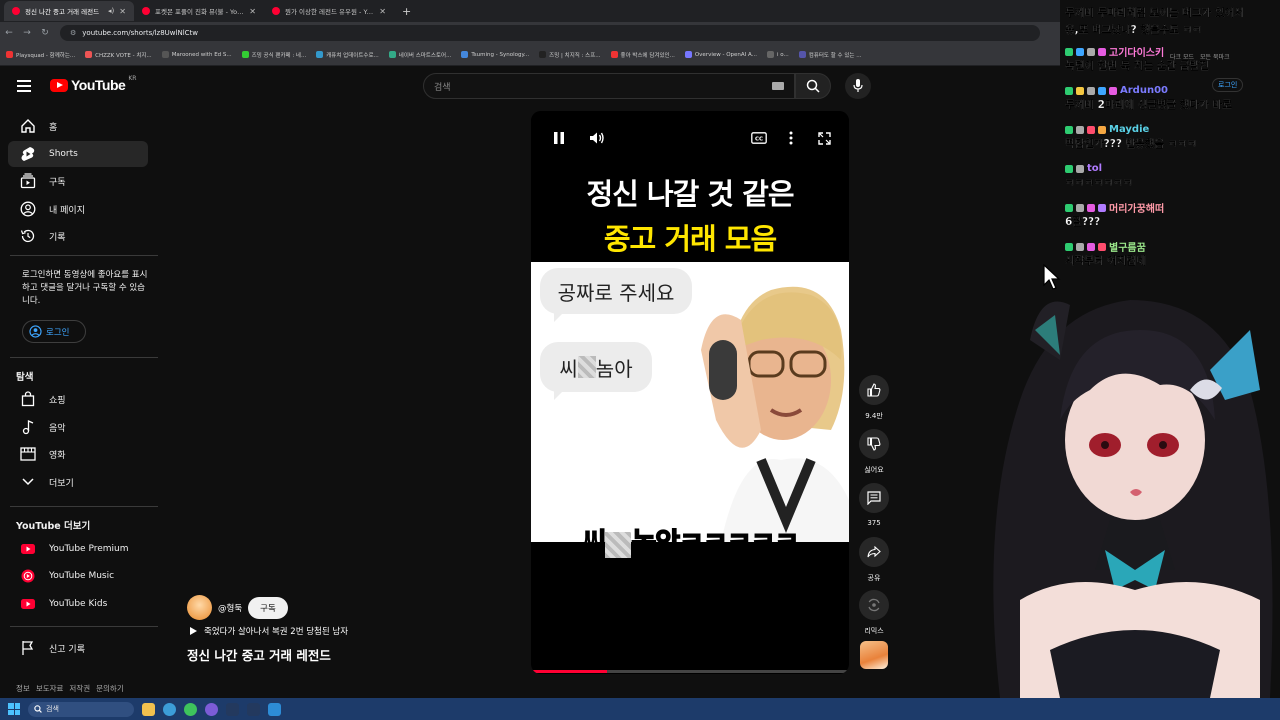 Image resolution: width=1280 pixels, height=720 pixels. I want to click on search-icon, so click(813, 86).